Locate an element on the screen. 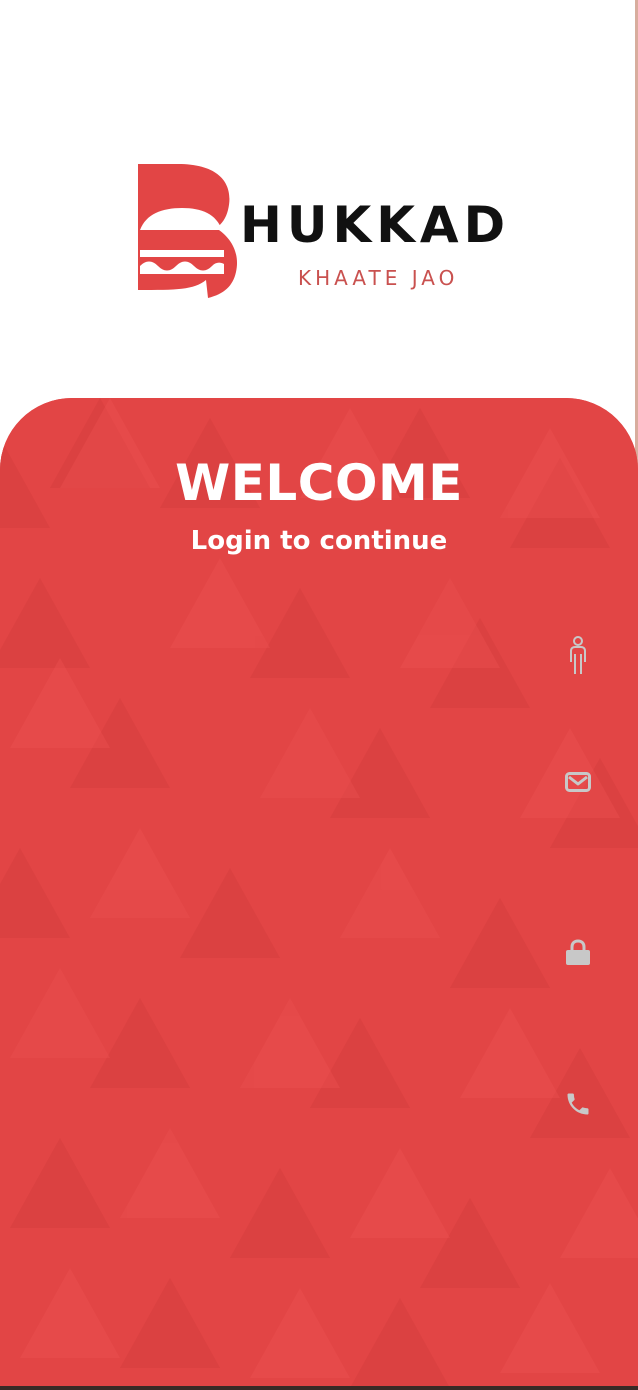 The width and height of the screenshot is (638, 1390). welcome-title: WELCOME is located at coordinates (319, 483).